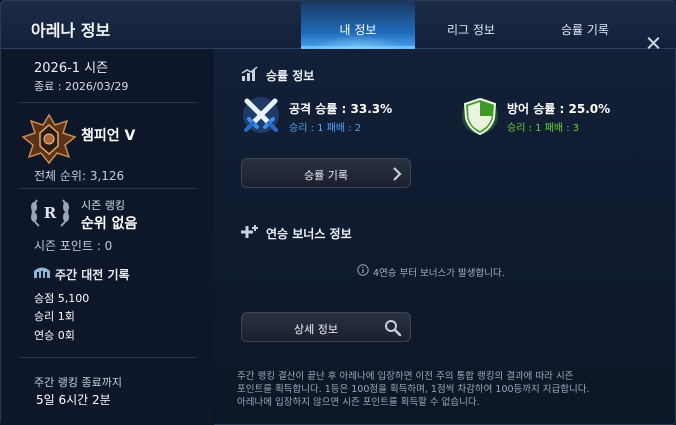 Image resolution: width=676 pixels, height=425 pixels. I want to click on laurel-rank-badge-icon: R, so click(50, 213).